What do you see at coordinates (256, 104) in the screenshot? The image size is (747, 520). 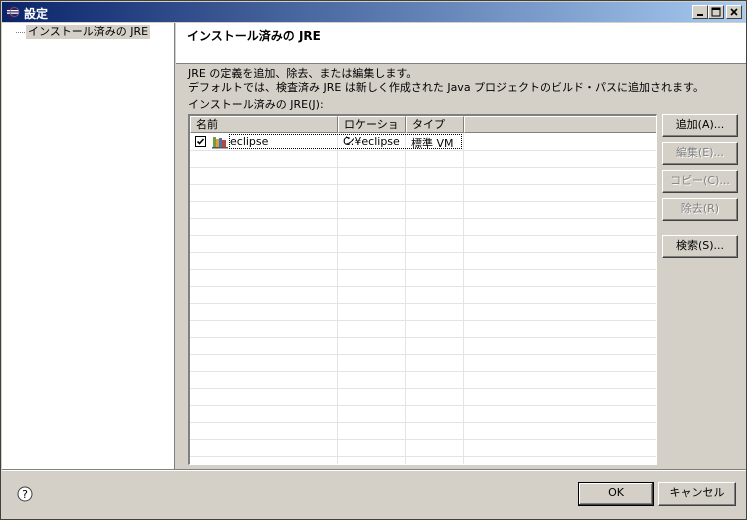 I see `installed-jre-label: インストール済みの JRE(J):` at bounding box center [256, 104].